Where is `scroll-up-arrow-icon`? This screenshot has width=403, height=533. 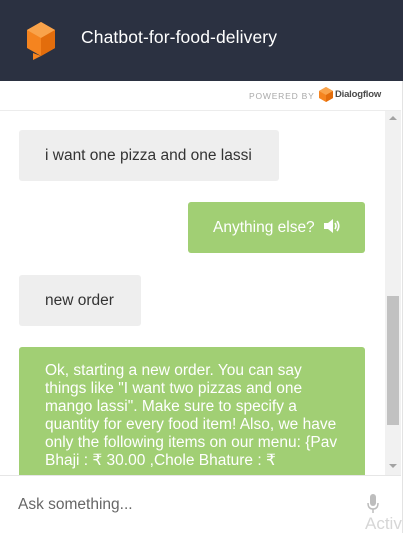
scroll-up-arrow-icon is located at coordinates (393, 118).